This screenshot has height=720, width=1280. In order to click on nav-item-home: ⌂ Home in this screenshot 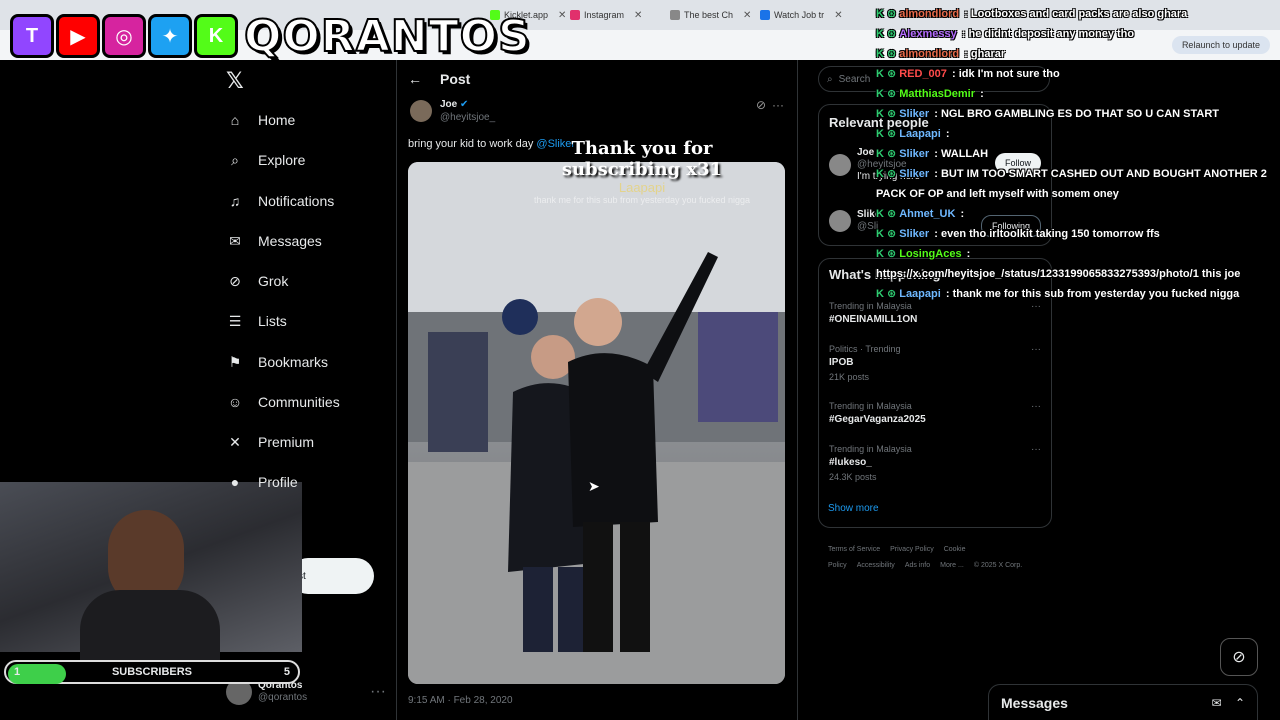, I will do `click(261, 120)`.